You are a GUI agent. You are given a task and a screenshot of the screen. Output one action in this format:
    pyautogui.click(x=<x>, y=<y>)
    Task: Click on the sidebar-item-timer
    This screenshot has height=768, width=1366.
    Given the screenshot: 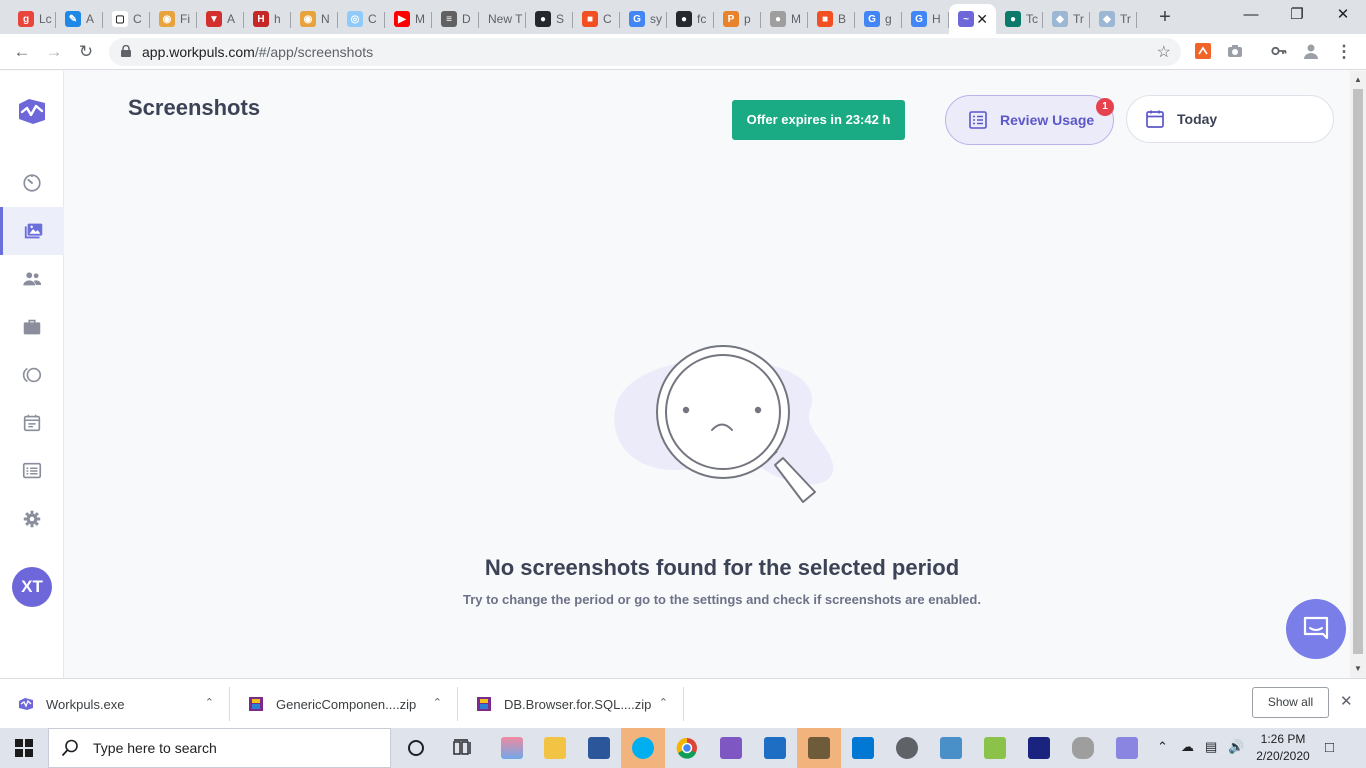 What is the action you would take?
    pyautogui.click(x=32, y=183)
    